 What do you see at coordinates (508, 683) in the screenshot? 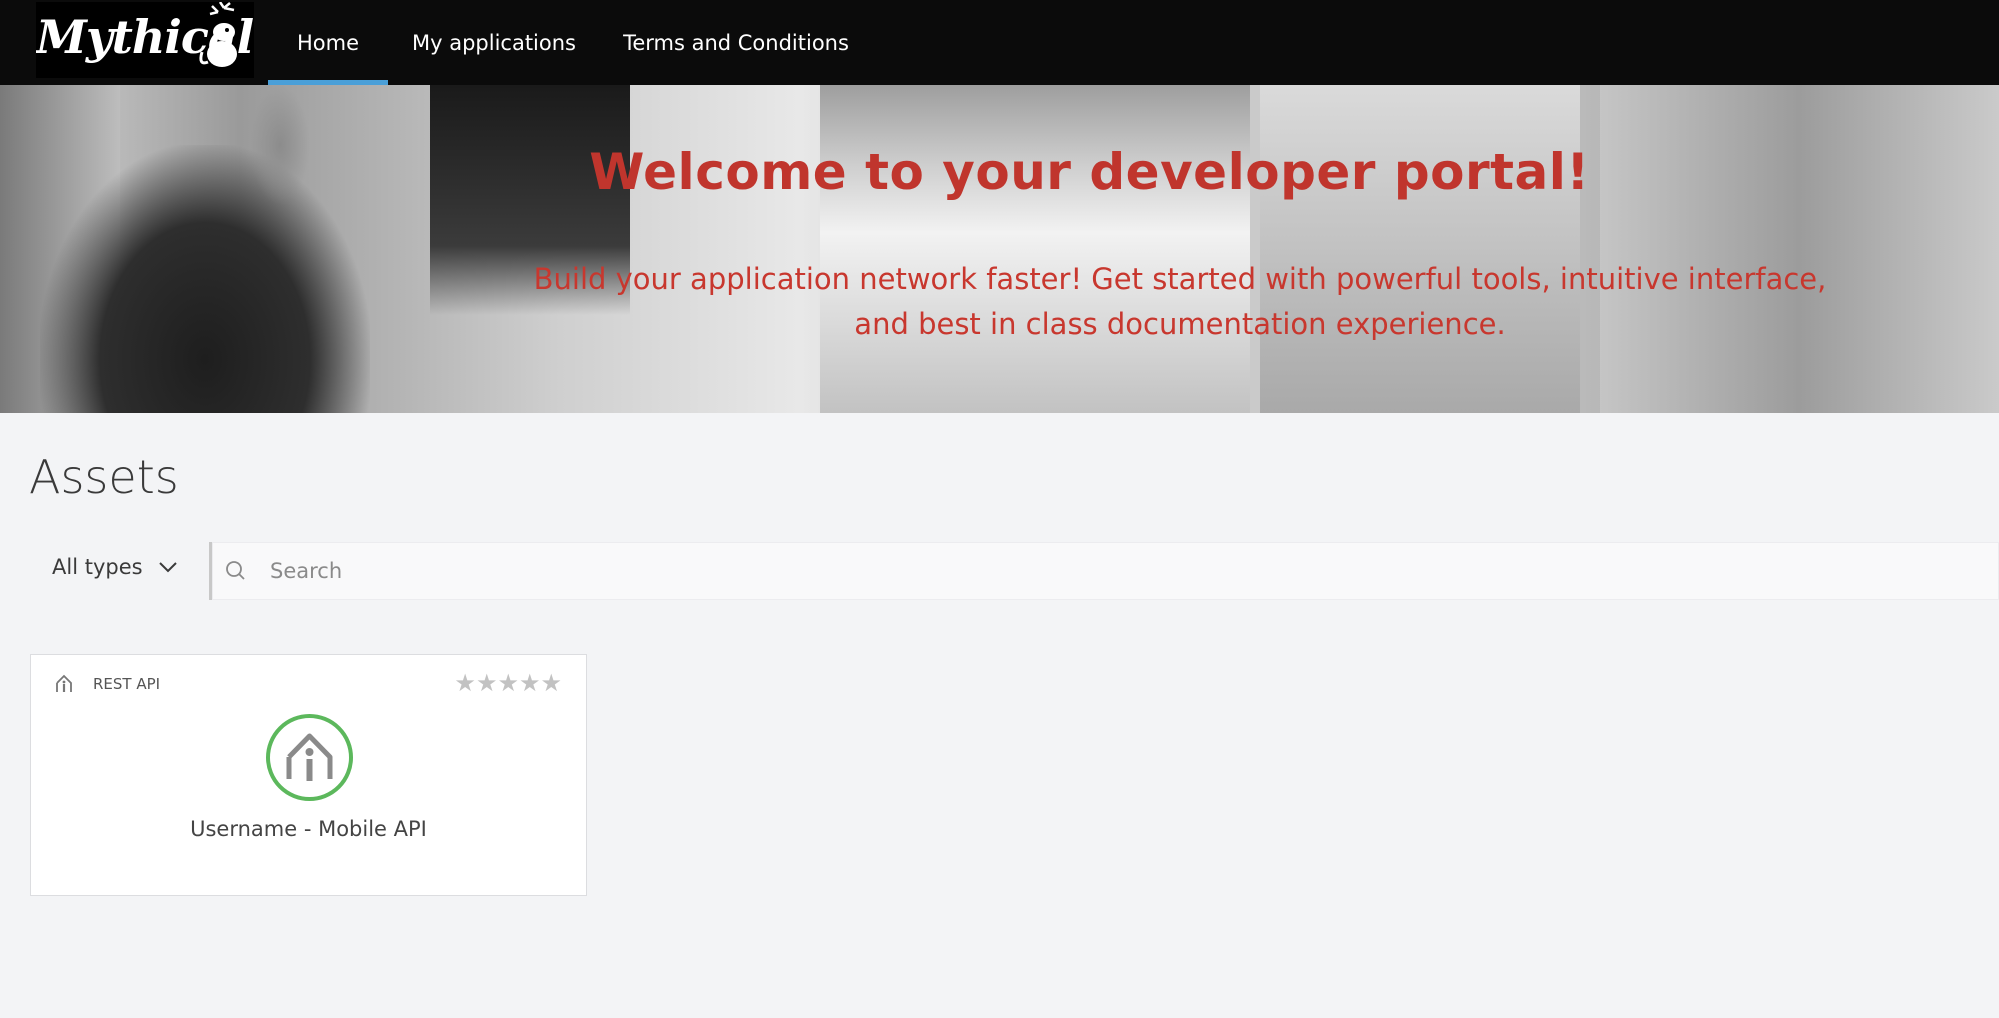
I see `rating-stars: ★★★★★` at bounding box center [508, 683].